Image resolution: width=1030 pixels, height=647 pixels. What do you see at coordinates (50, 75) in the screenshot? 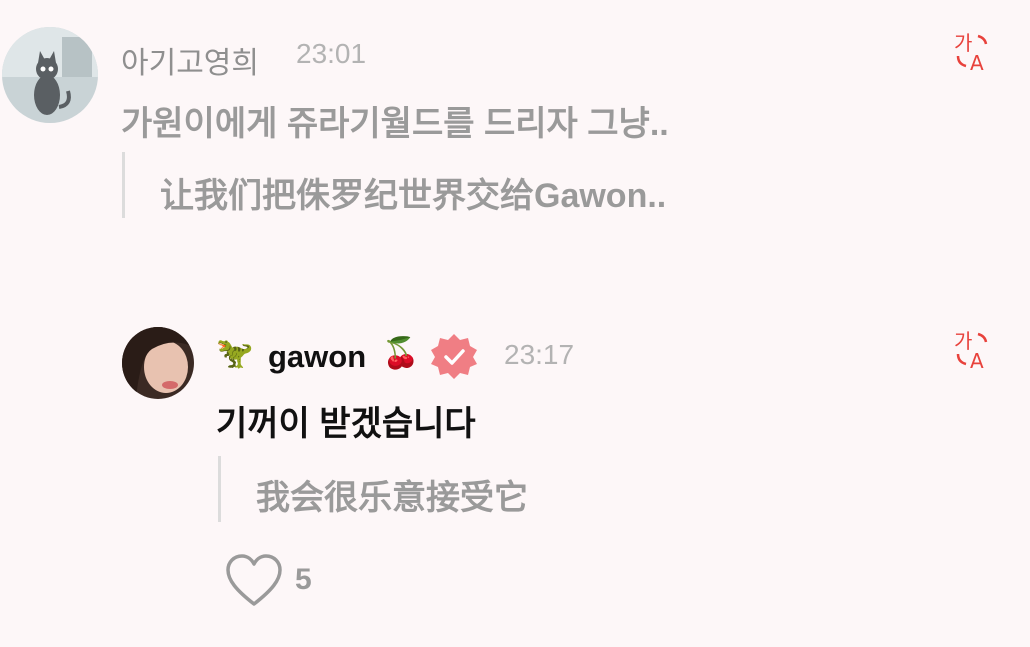
I see `commenter-avatar` at bounding box center [50, 75].